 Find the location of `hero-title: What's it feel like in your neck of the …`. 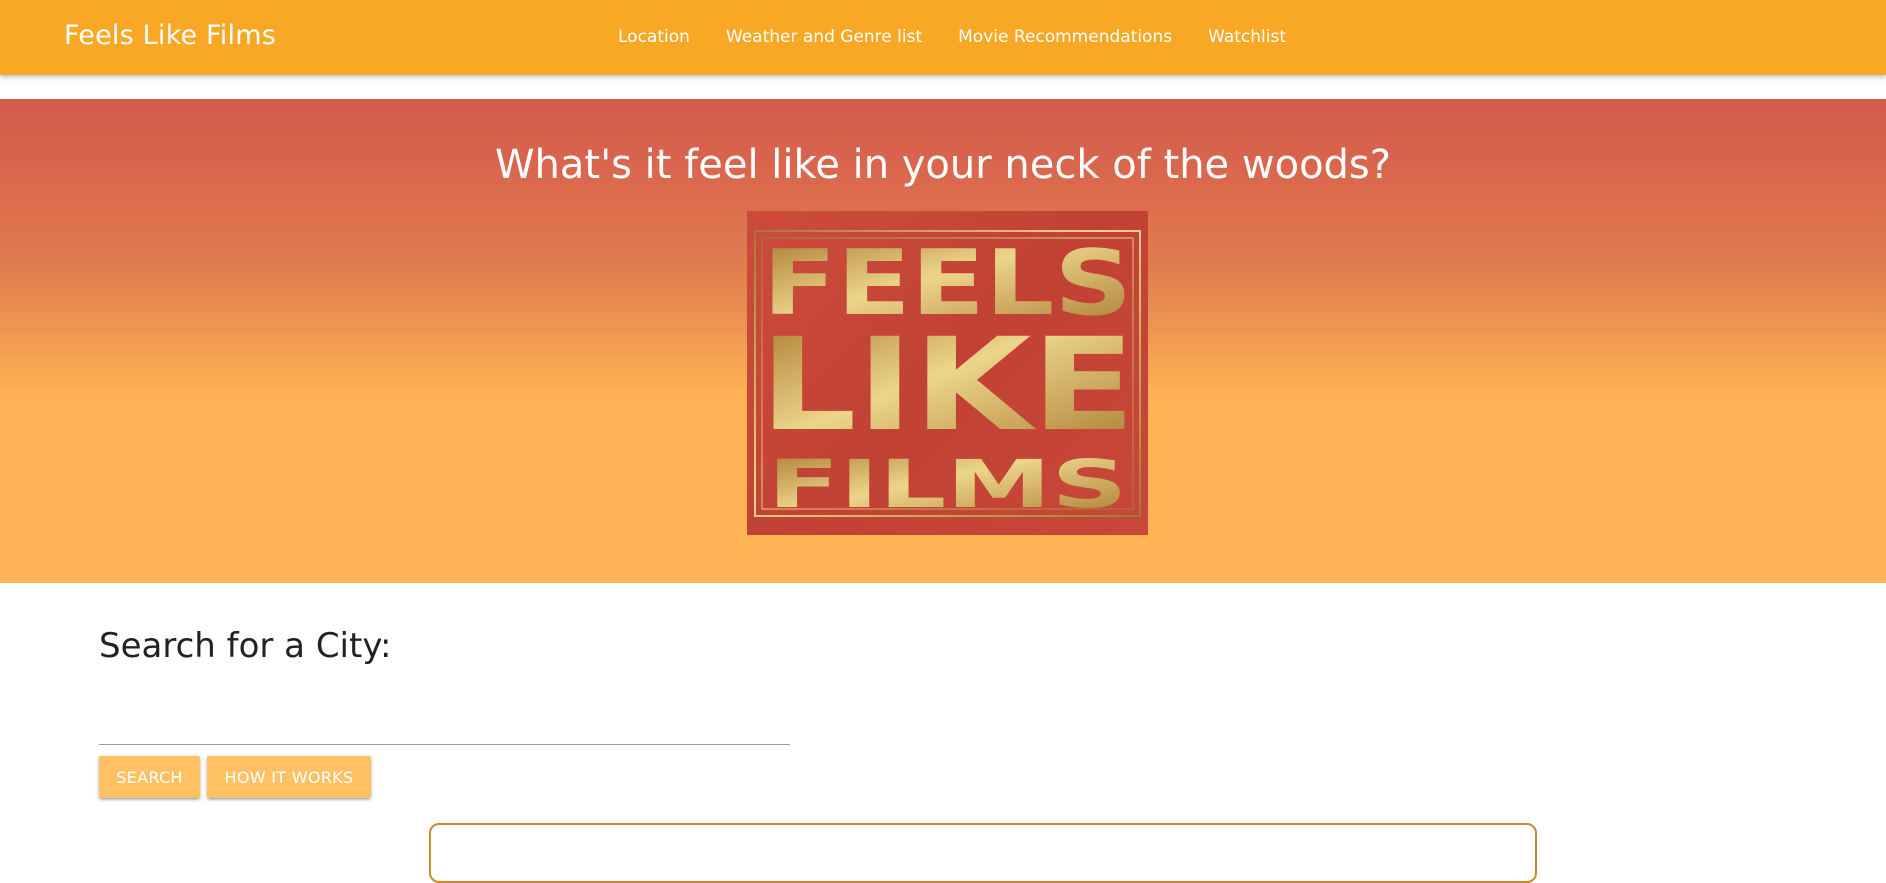

hero-title: What's it feel like in your neck of the … is located at coordinates (943, 165).